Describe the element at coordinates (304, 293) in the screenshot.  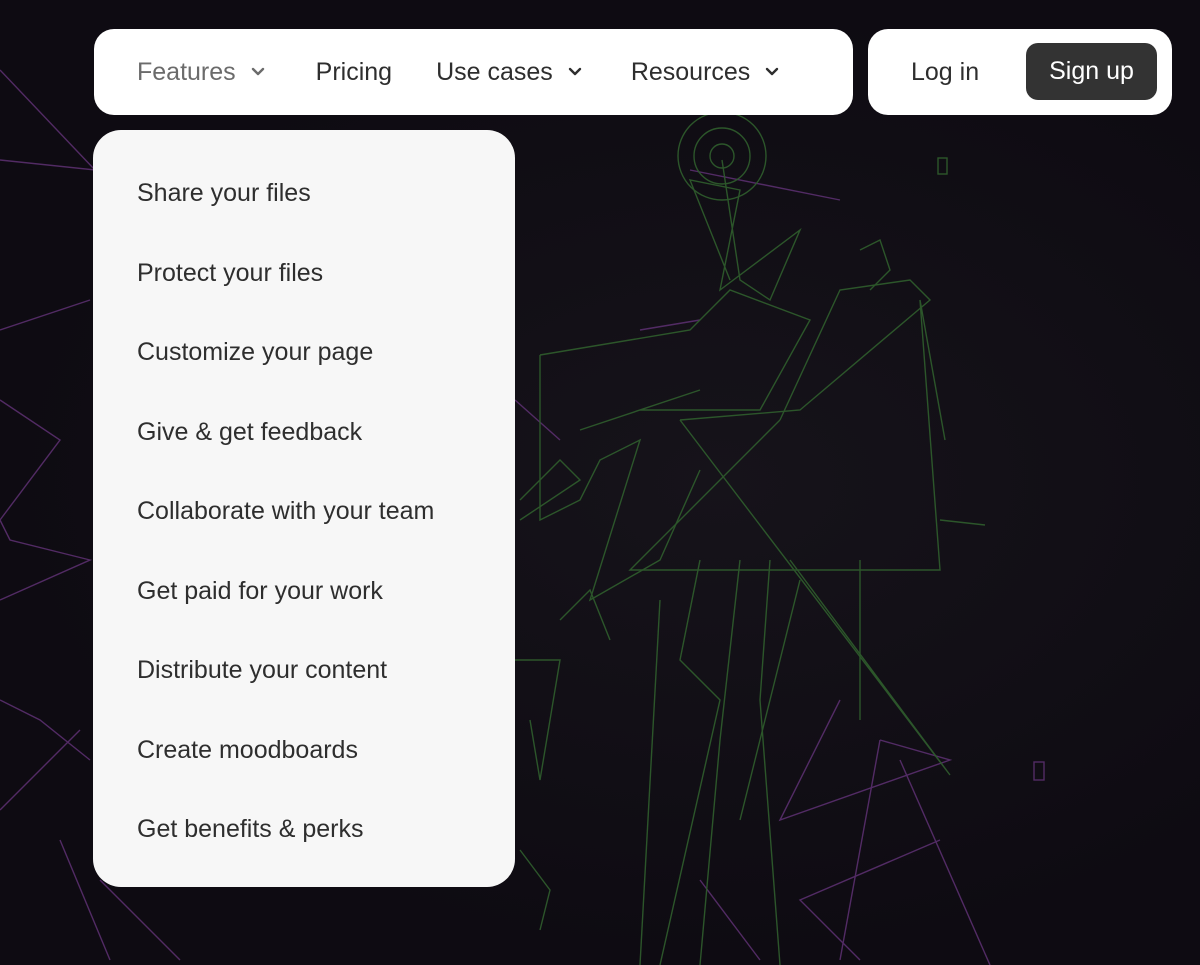
I see `menu-item-protect-files: Protect your files` at that location.